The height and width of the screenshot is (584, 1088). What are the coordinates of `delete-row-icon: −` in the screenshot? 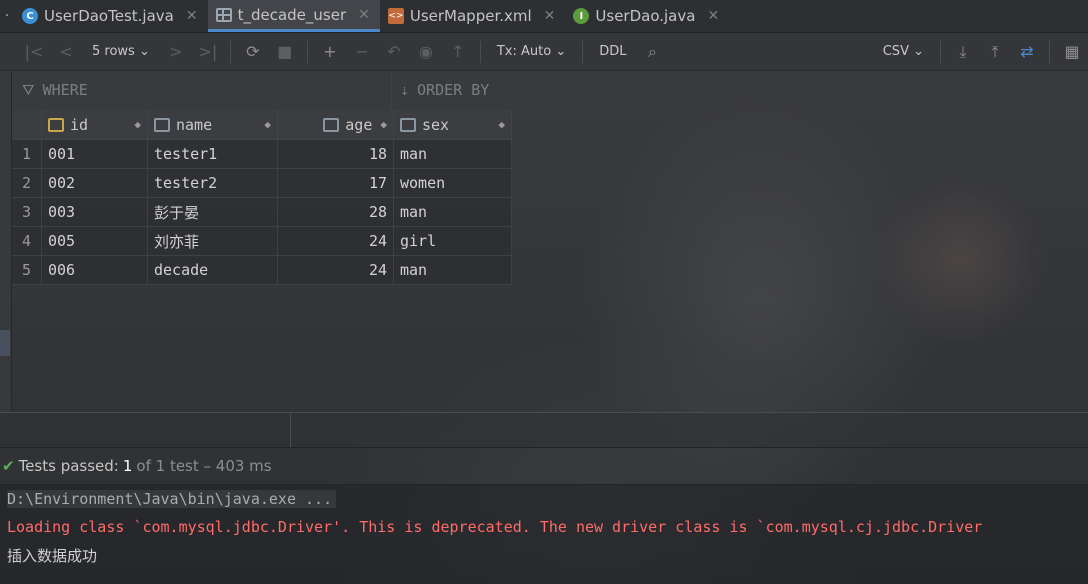 It's located at (362, 51).